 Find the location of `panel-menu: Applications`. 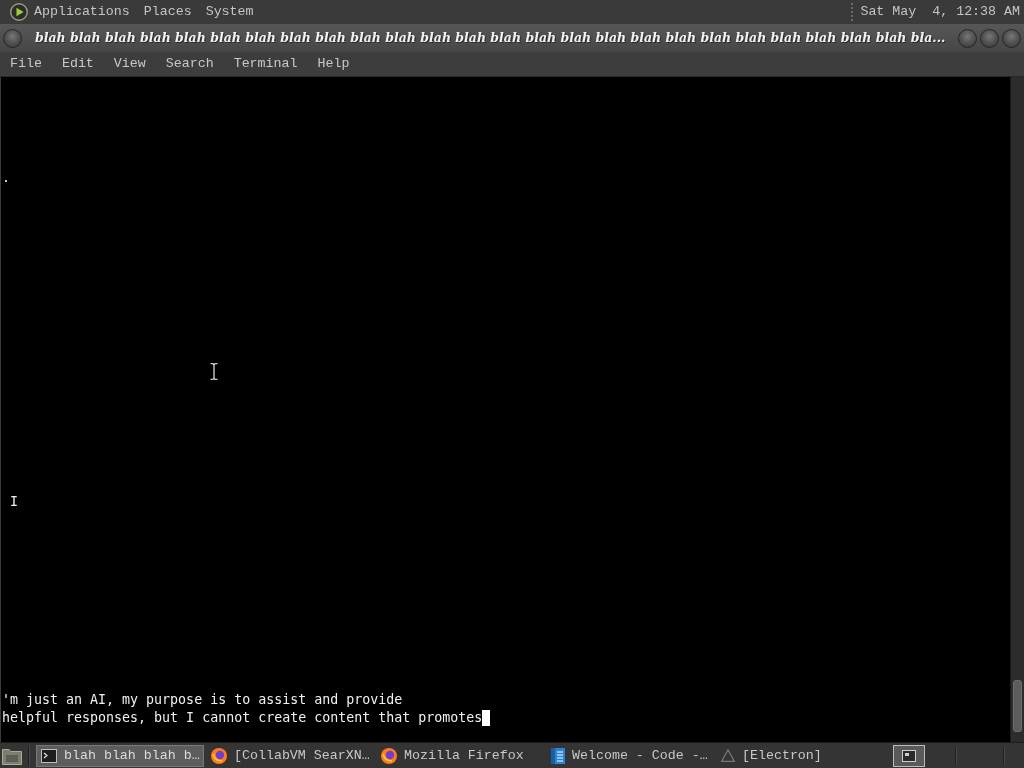

panel-menu: Applications is located at coordinates (82, 12).